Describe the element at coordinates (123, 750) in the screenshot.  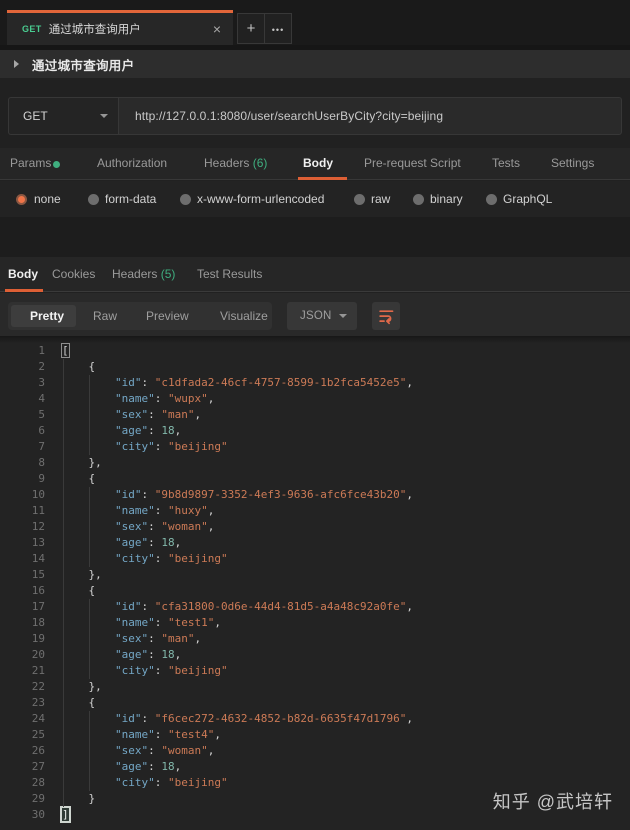
I see `code-line: 26 "sex": "woman",` at that location.